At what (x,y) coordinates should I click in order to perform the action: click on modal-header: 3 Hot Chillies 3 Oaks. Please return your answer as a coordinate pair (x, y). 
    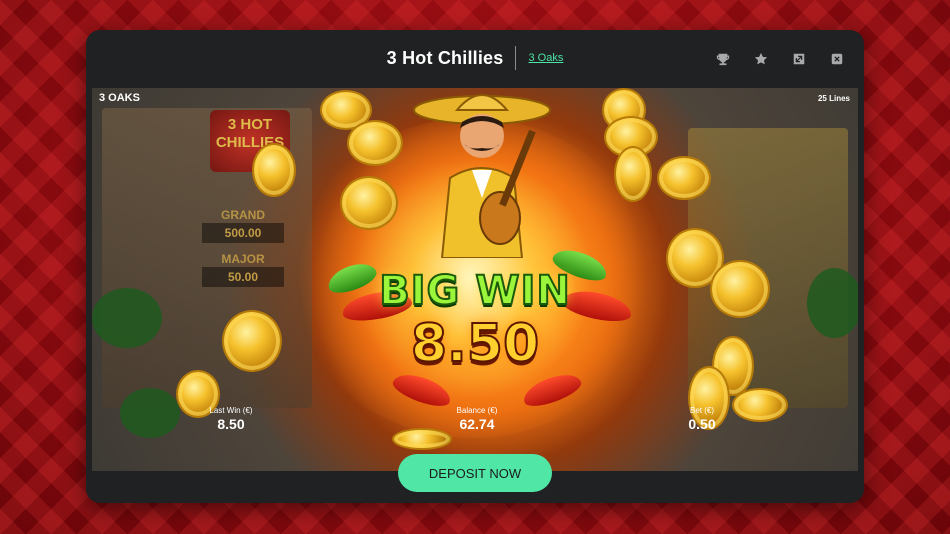
    Looking at the image, I should click on (475, 59).